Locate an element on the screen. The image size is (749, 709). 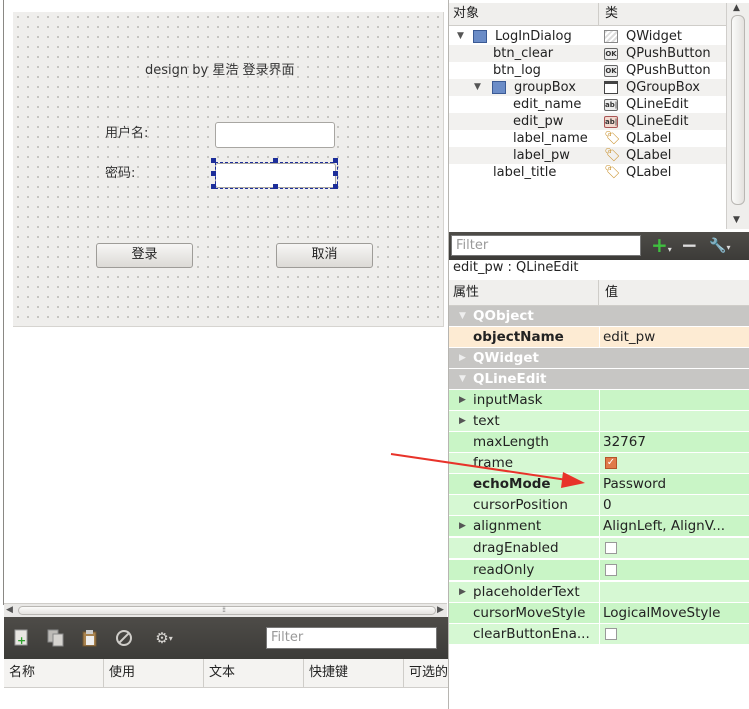
column-header-text: 文本 is located at coordinates (254, 673).